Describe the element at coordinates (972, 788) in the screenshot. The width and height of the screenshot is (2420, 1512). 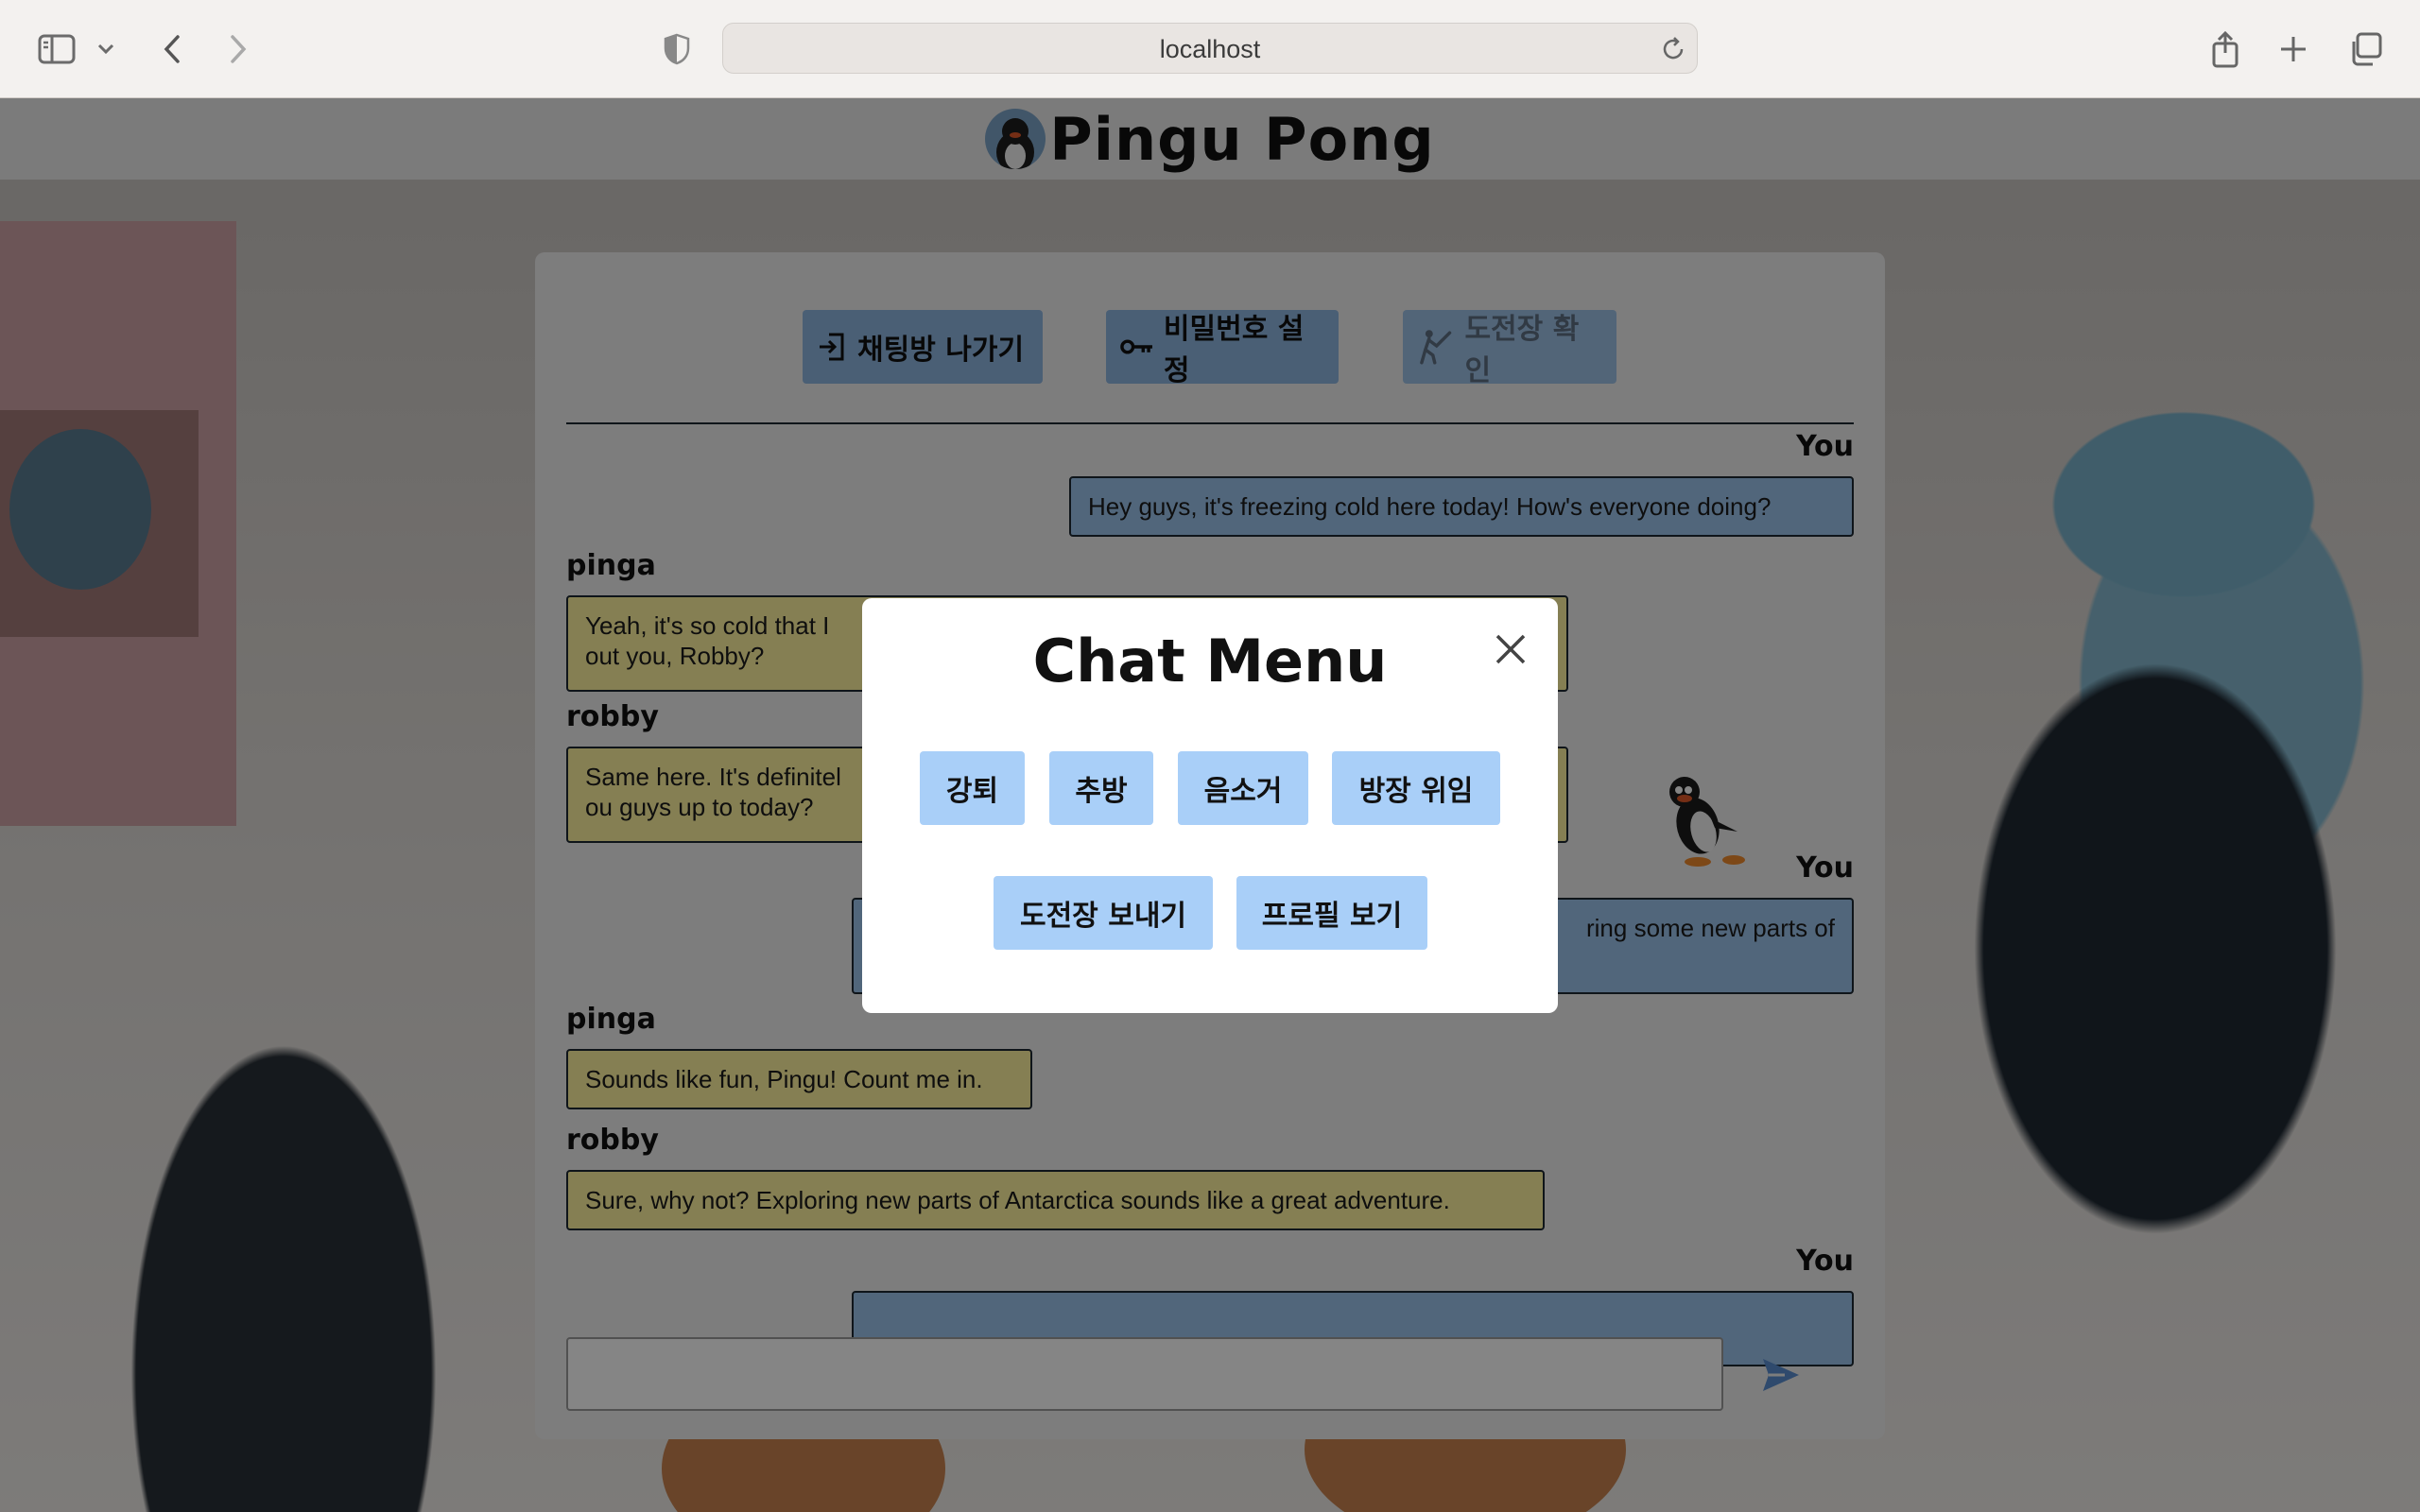
I see `kick-button: 강퇴` at that location.